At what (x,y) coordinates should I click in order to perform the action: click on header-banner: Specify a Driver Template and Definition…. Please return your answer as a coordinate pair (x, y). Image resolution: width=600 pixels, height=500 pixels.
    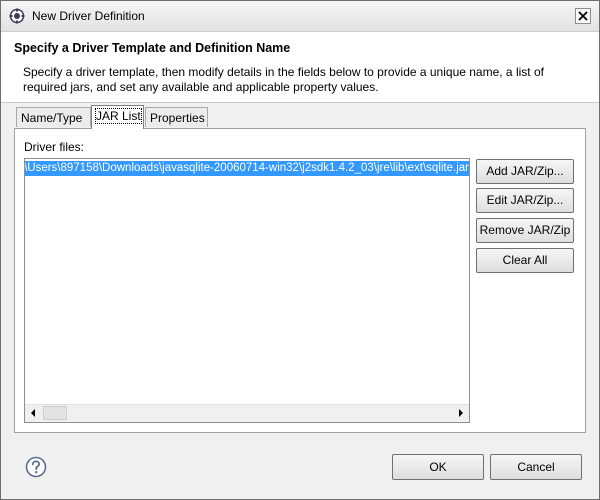
    Looking at the image, I should click on (300, 67).